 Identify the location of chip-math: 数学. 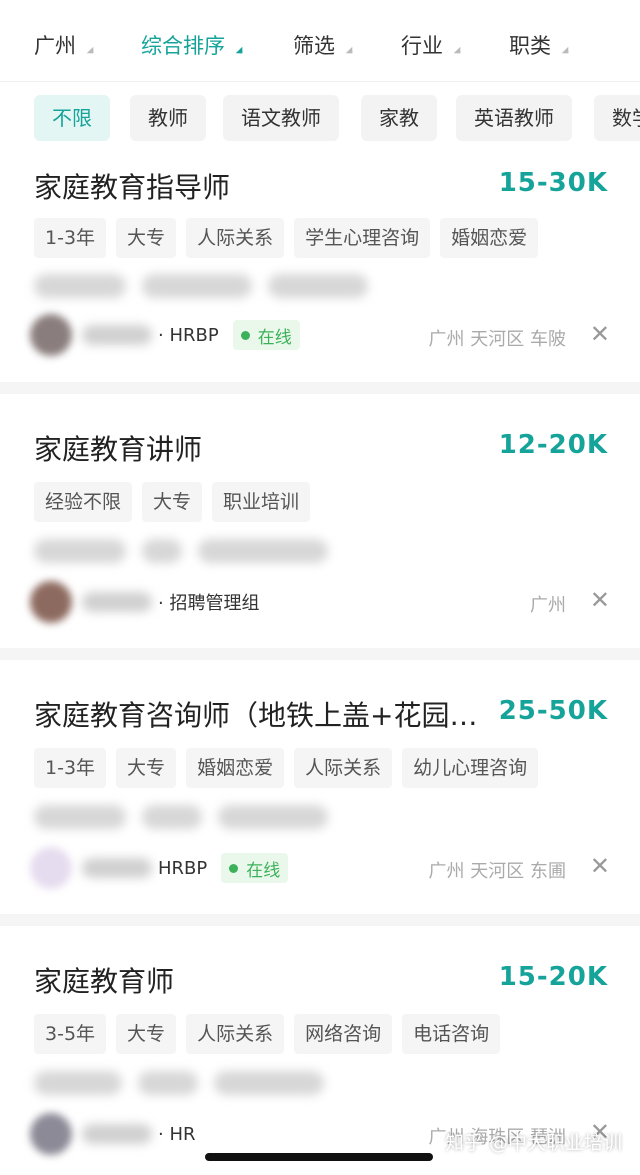
(617, 118).